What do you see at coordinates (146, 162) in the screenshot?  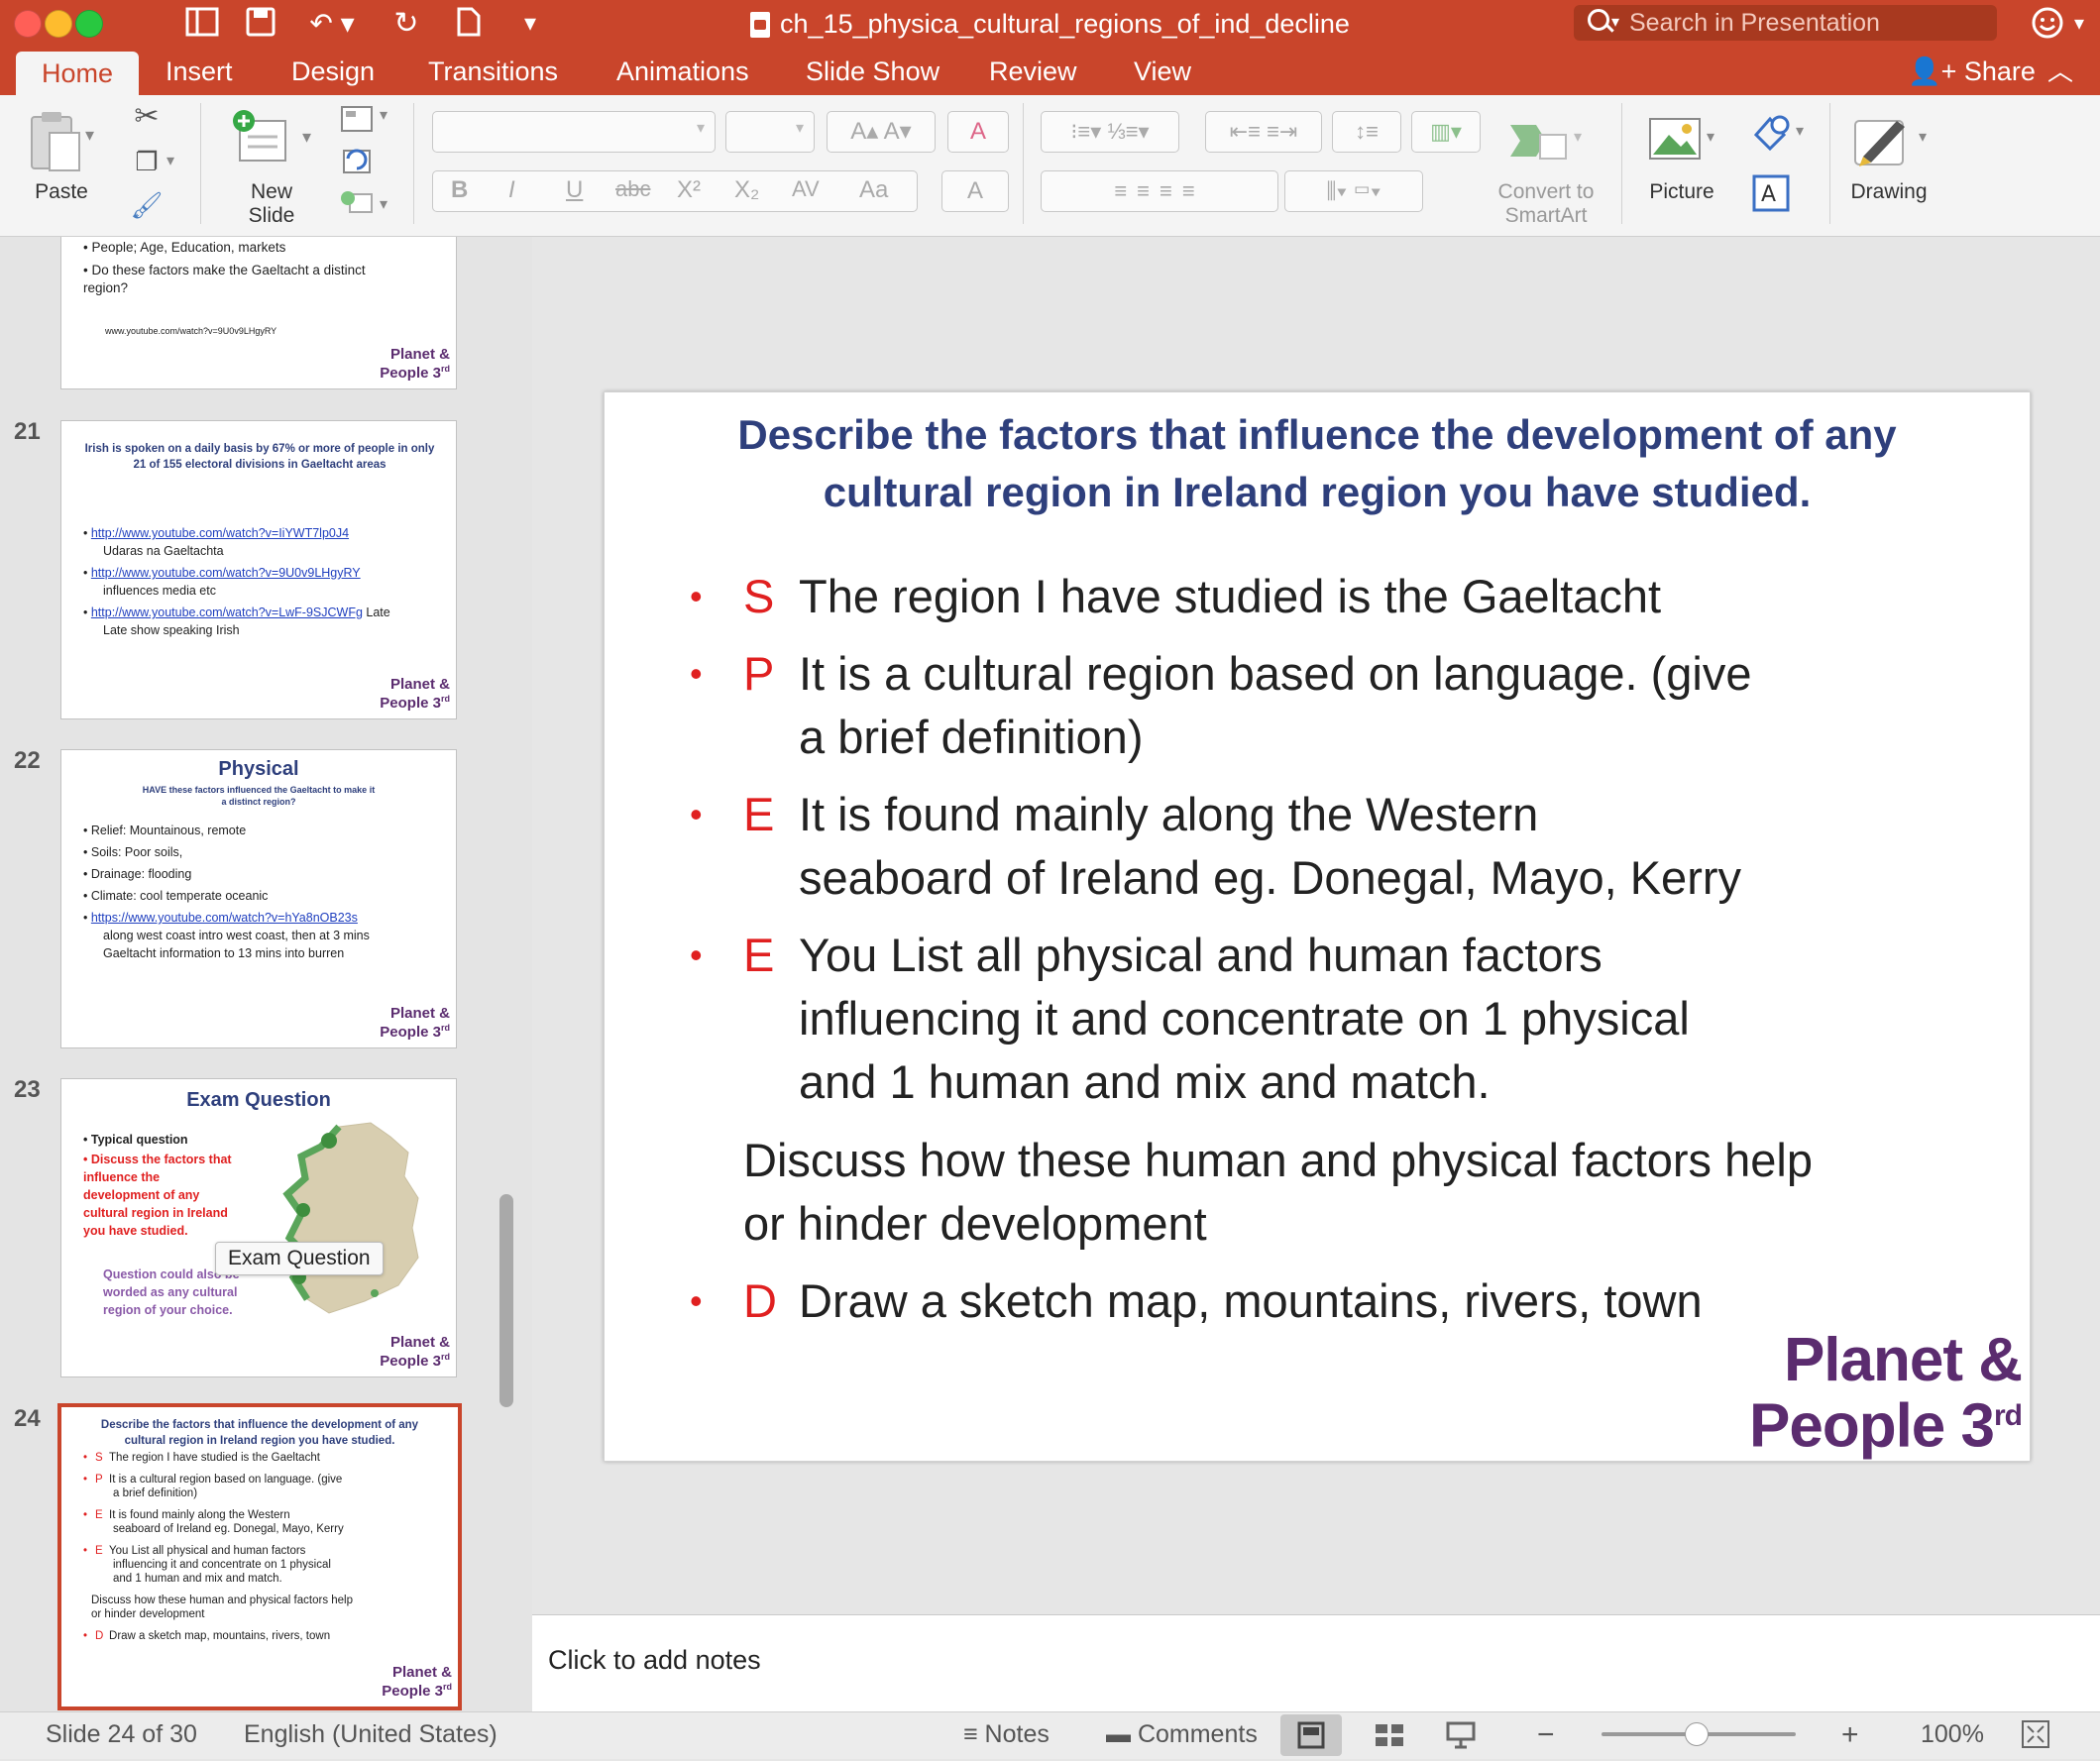 I see `copy-icon: ❐` at bounding box center [146, 162].